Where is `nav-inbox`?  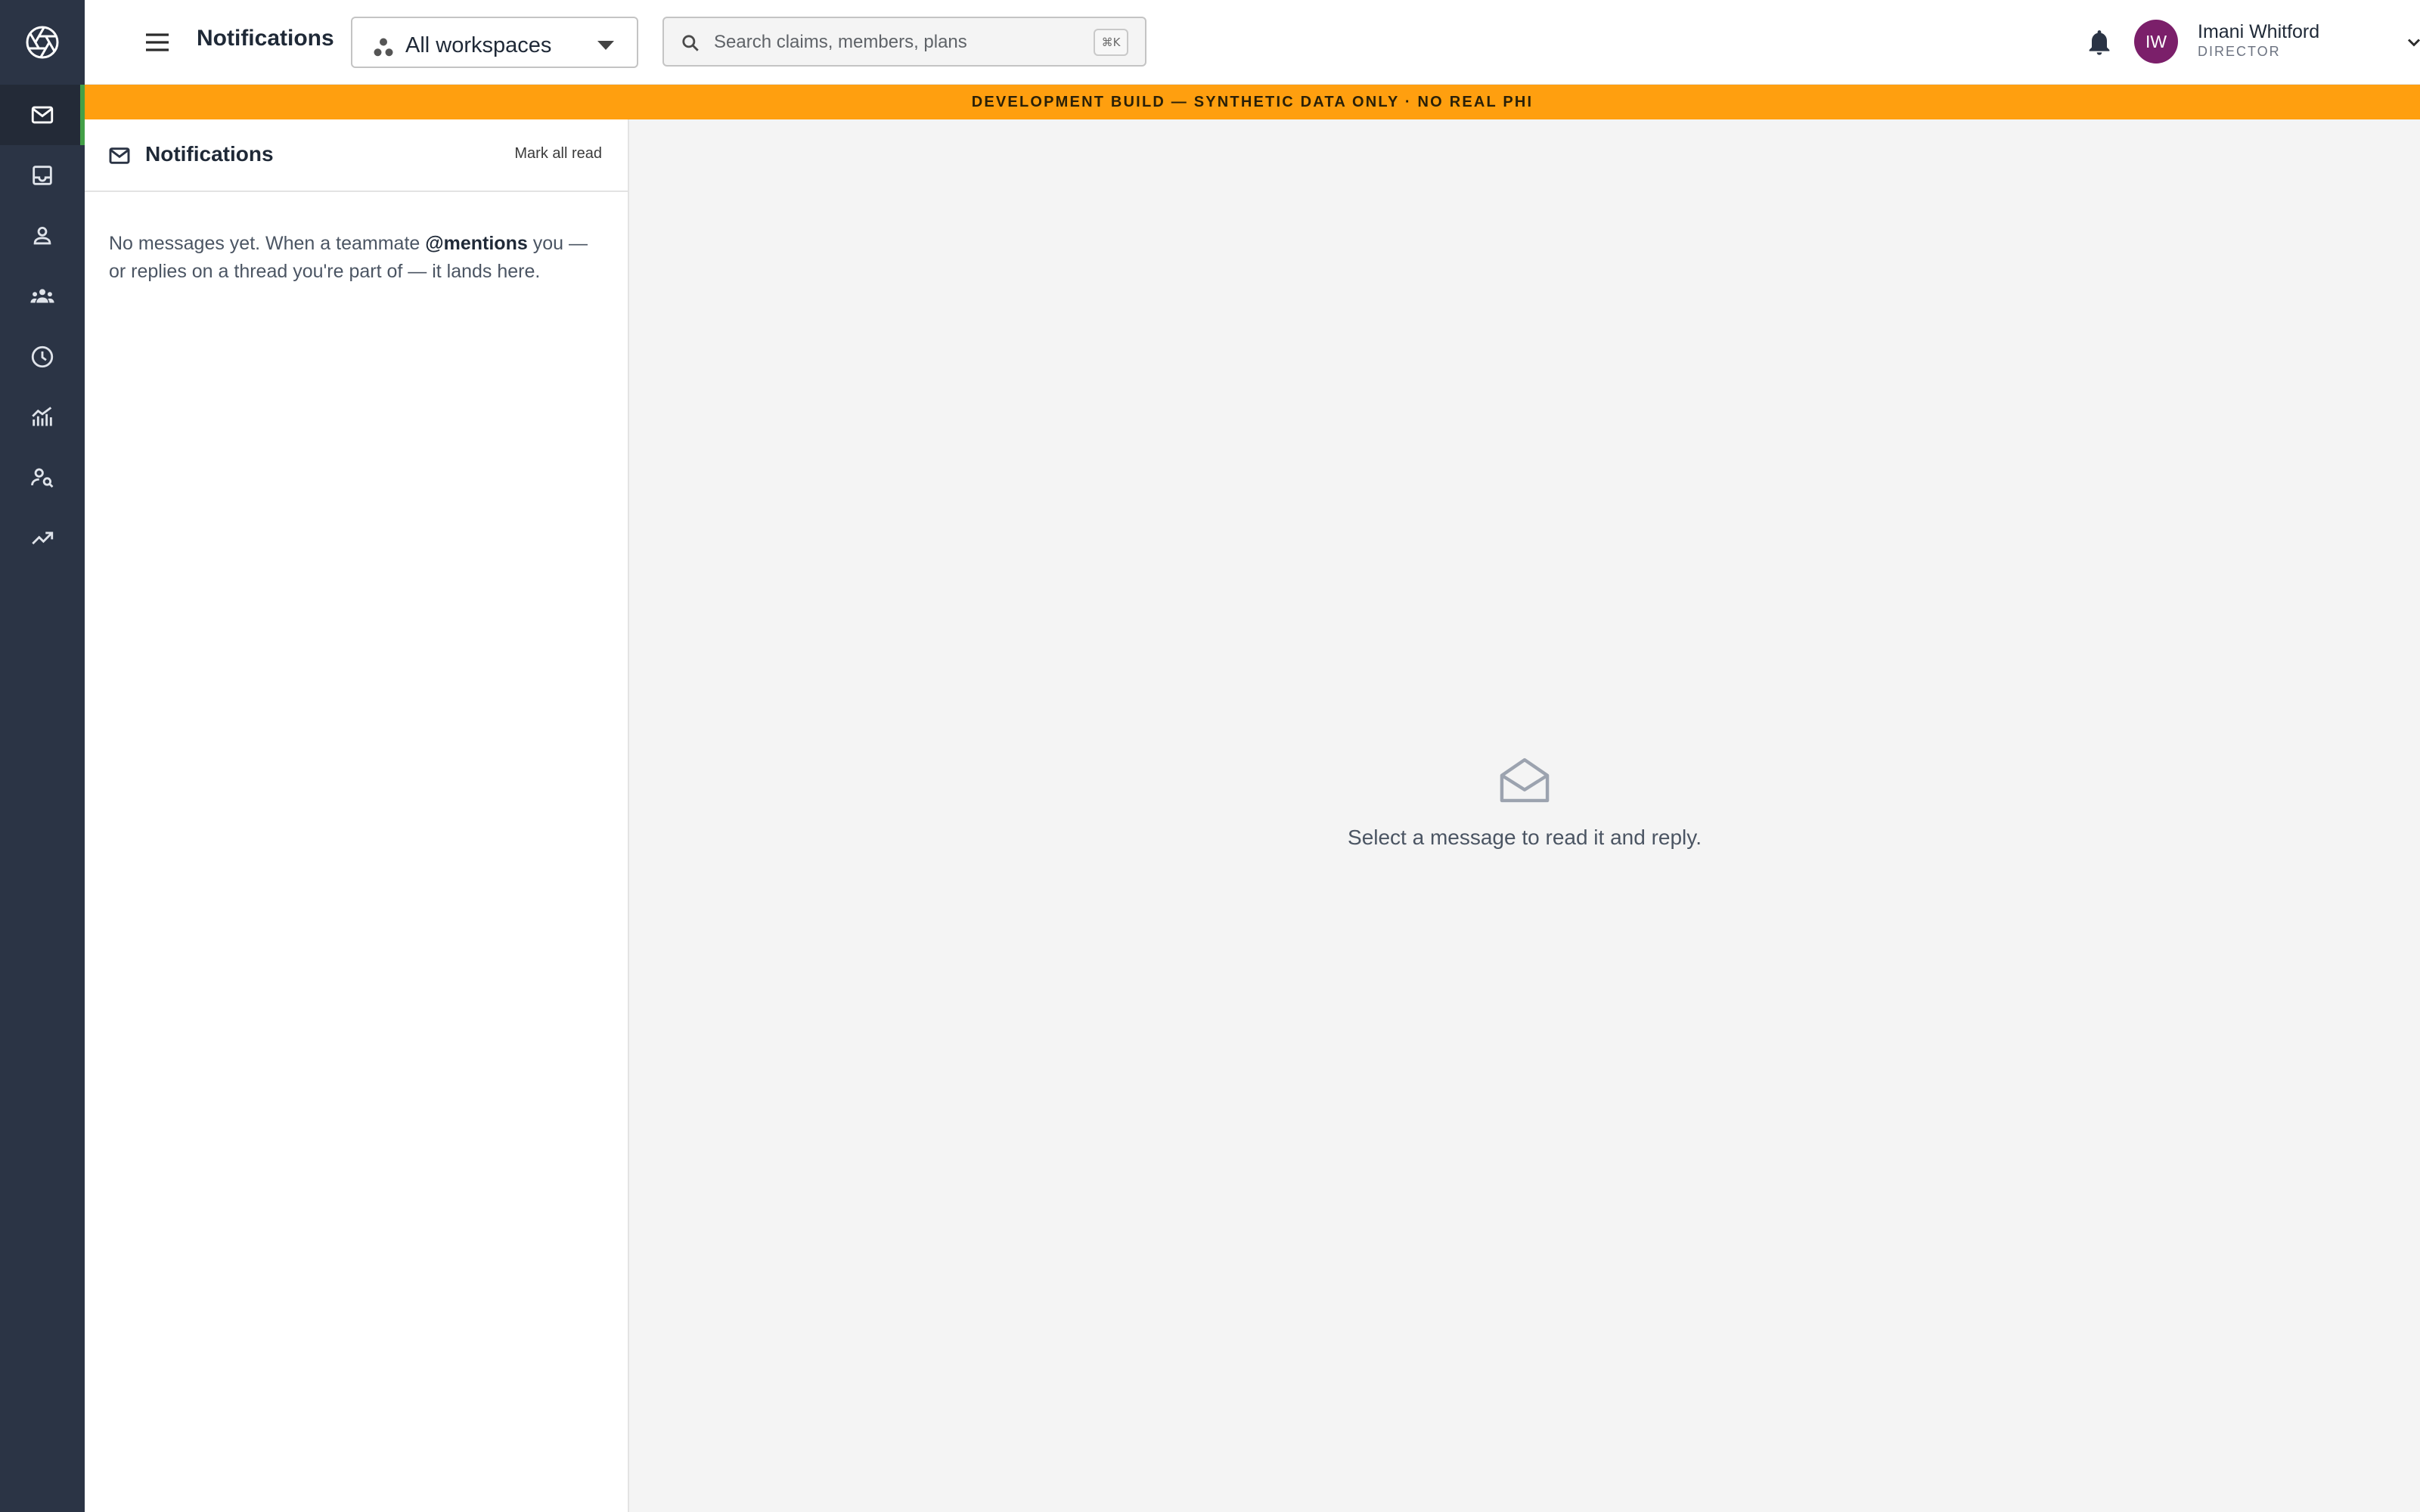 nav-inbox is located at coordinates (42, 175).